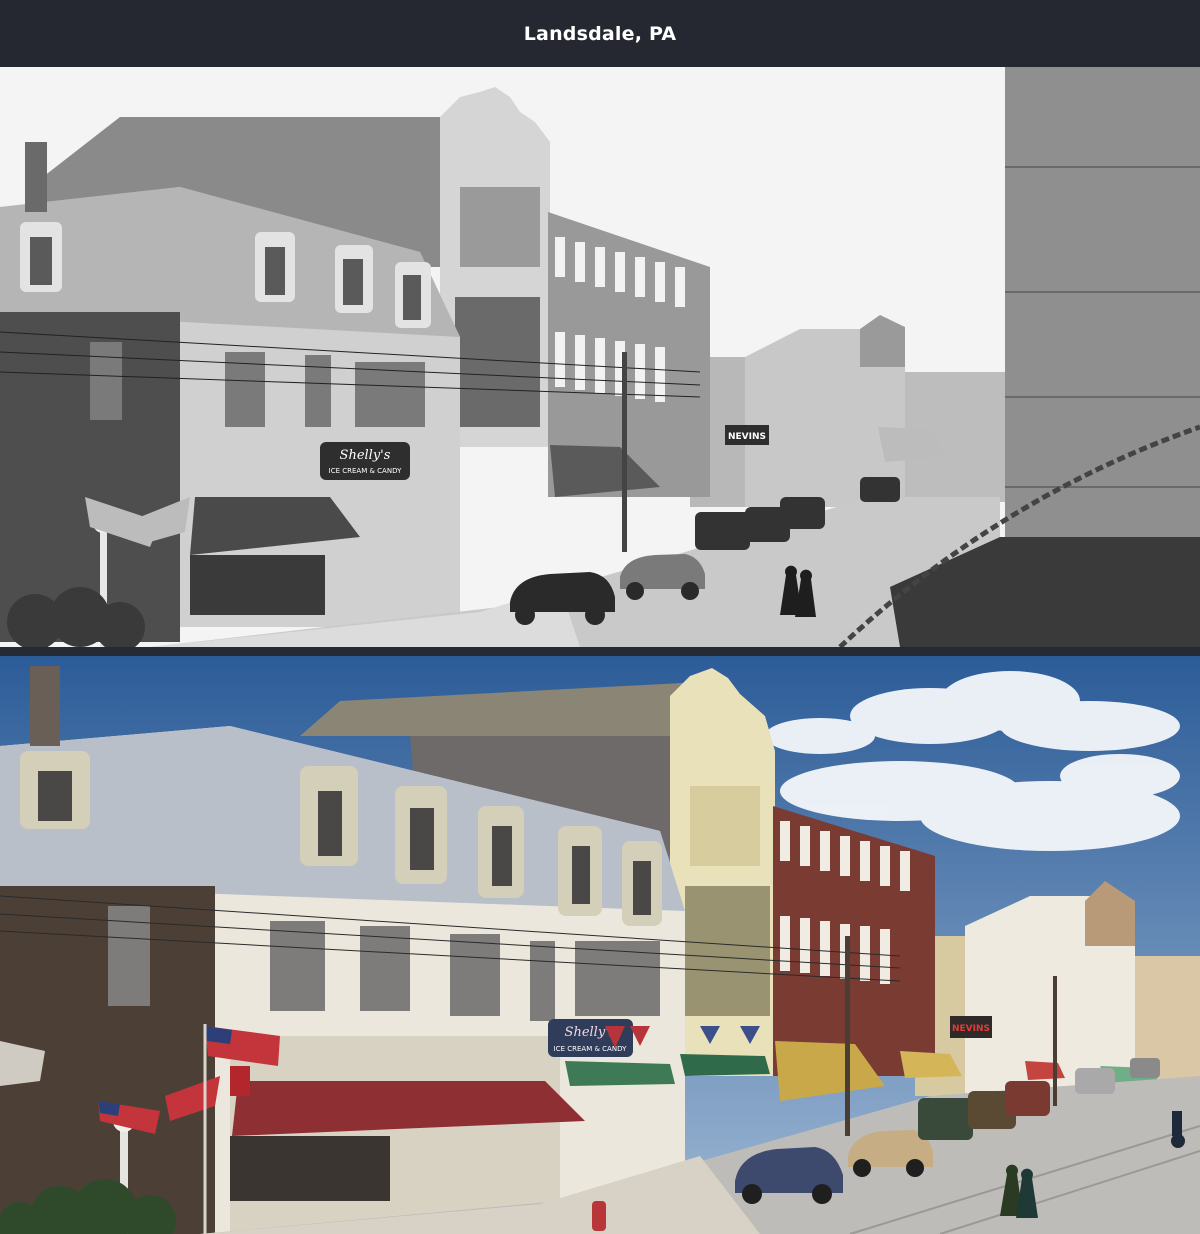  Describe the element at coordinates (590, 1049) in the screenshot. I see `sign-ice-cream-color: ICE CREAM & CANDY` at that location.